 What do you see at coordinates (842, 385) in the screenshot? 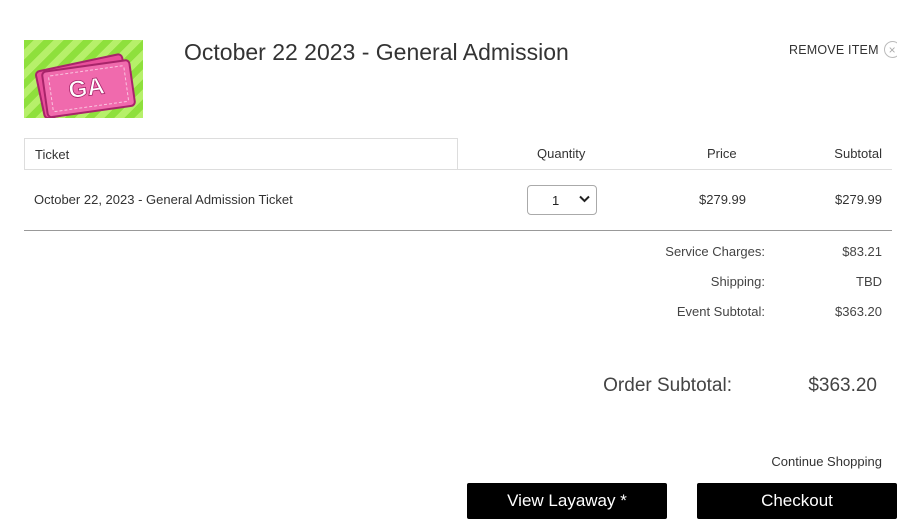
I see `order-subtotal-value: $363.20` at bounding box center [842, 385].